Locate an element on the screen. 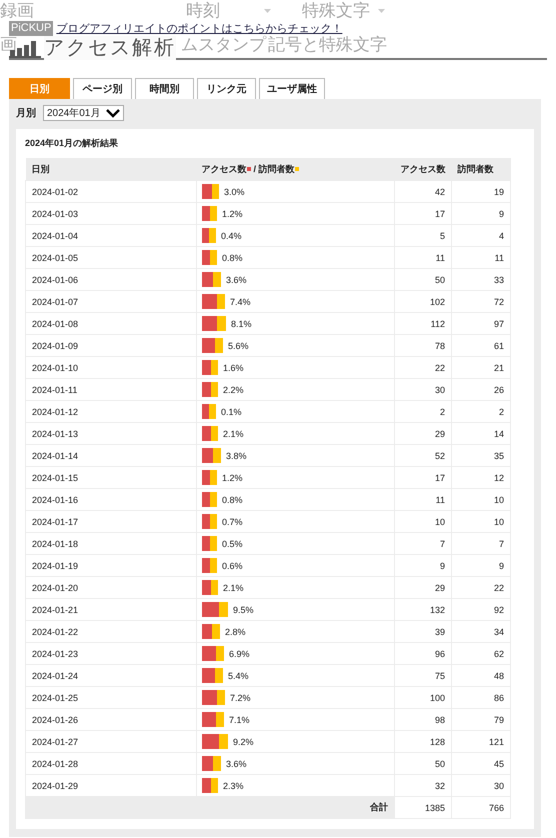 Image resolution: width=556 pixels, height=838 pixels. table-cell: 2024-01-23 is located at coordinates (111, 653).